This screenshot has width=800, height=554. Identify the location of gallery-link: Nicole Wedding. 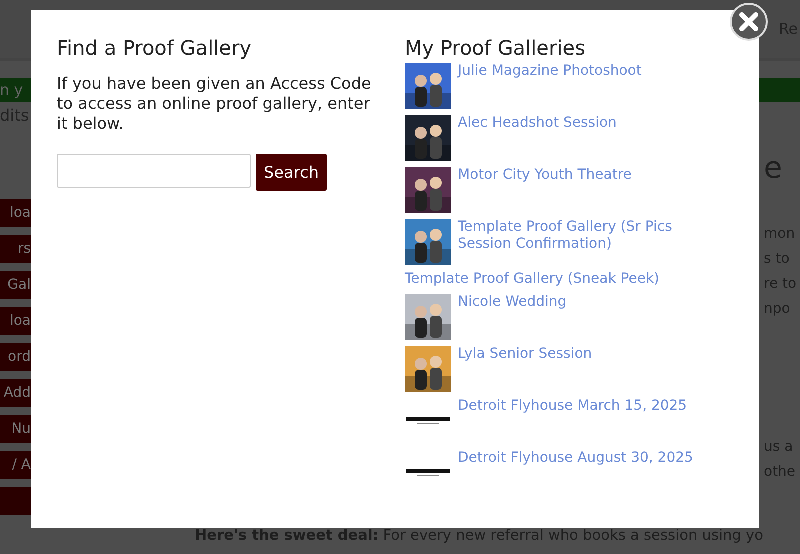
(512, 302).